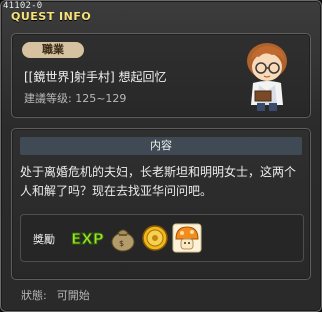 This screenshot has width=322, height=312. What do you see at coordinates (123, 238) in the screenshot?
I see `money-bag-icon: $` at bounding box center [123, 238].